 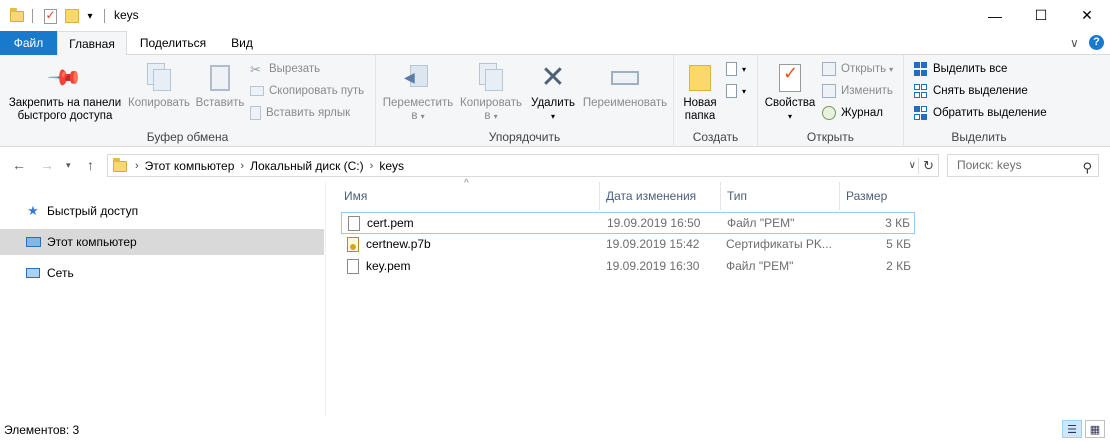 What do you see at coordinates (418, 103) in the screenshot?
I see `move-to-label-line1: Переместить` at bounding box center [418, 103].